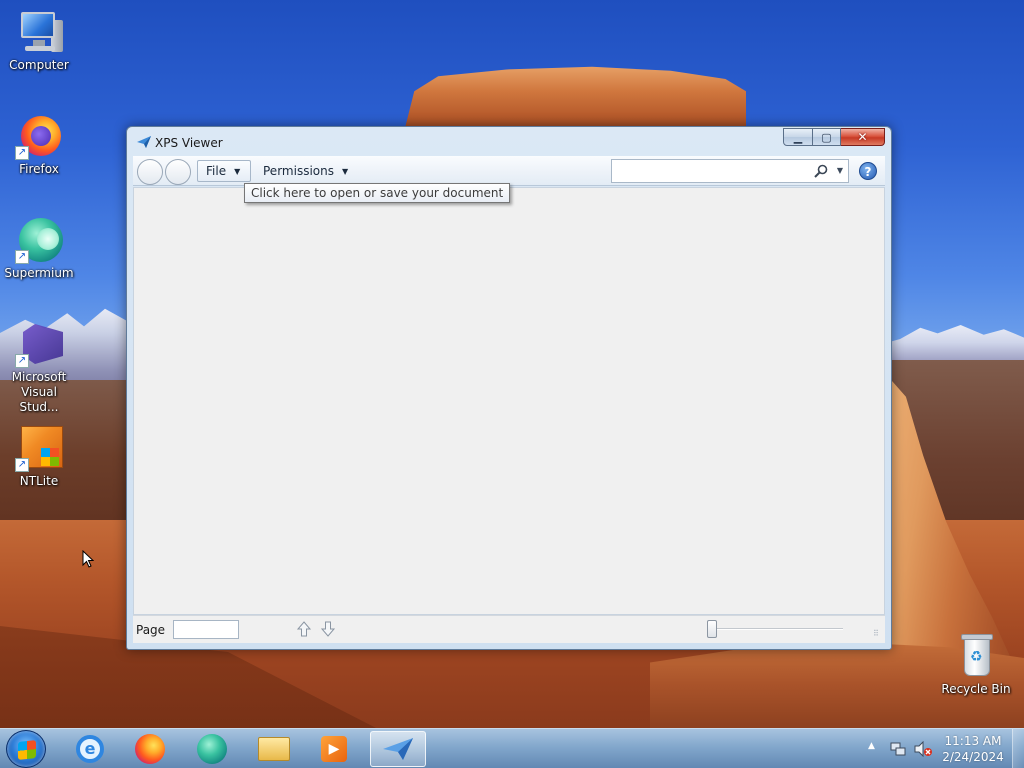 The height and width of the screenshot is (768, 1024). Describe the element at coordinates (298, 171) in the screenshot. I see `permissions-menu-label: Permissions` at that location.